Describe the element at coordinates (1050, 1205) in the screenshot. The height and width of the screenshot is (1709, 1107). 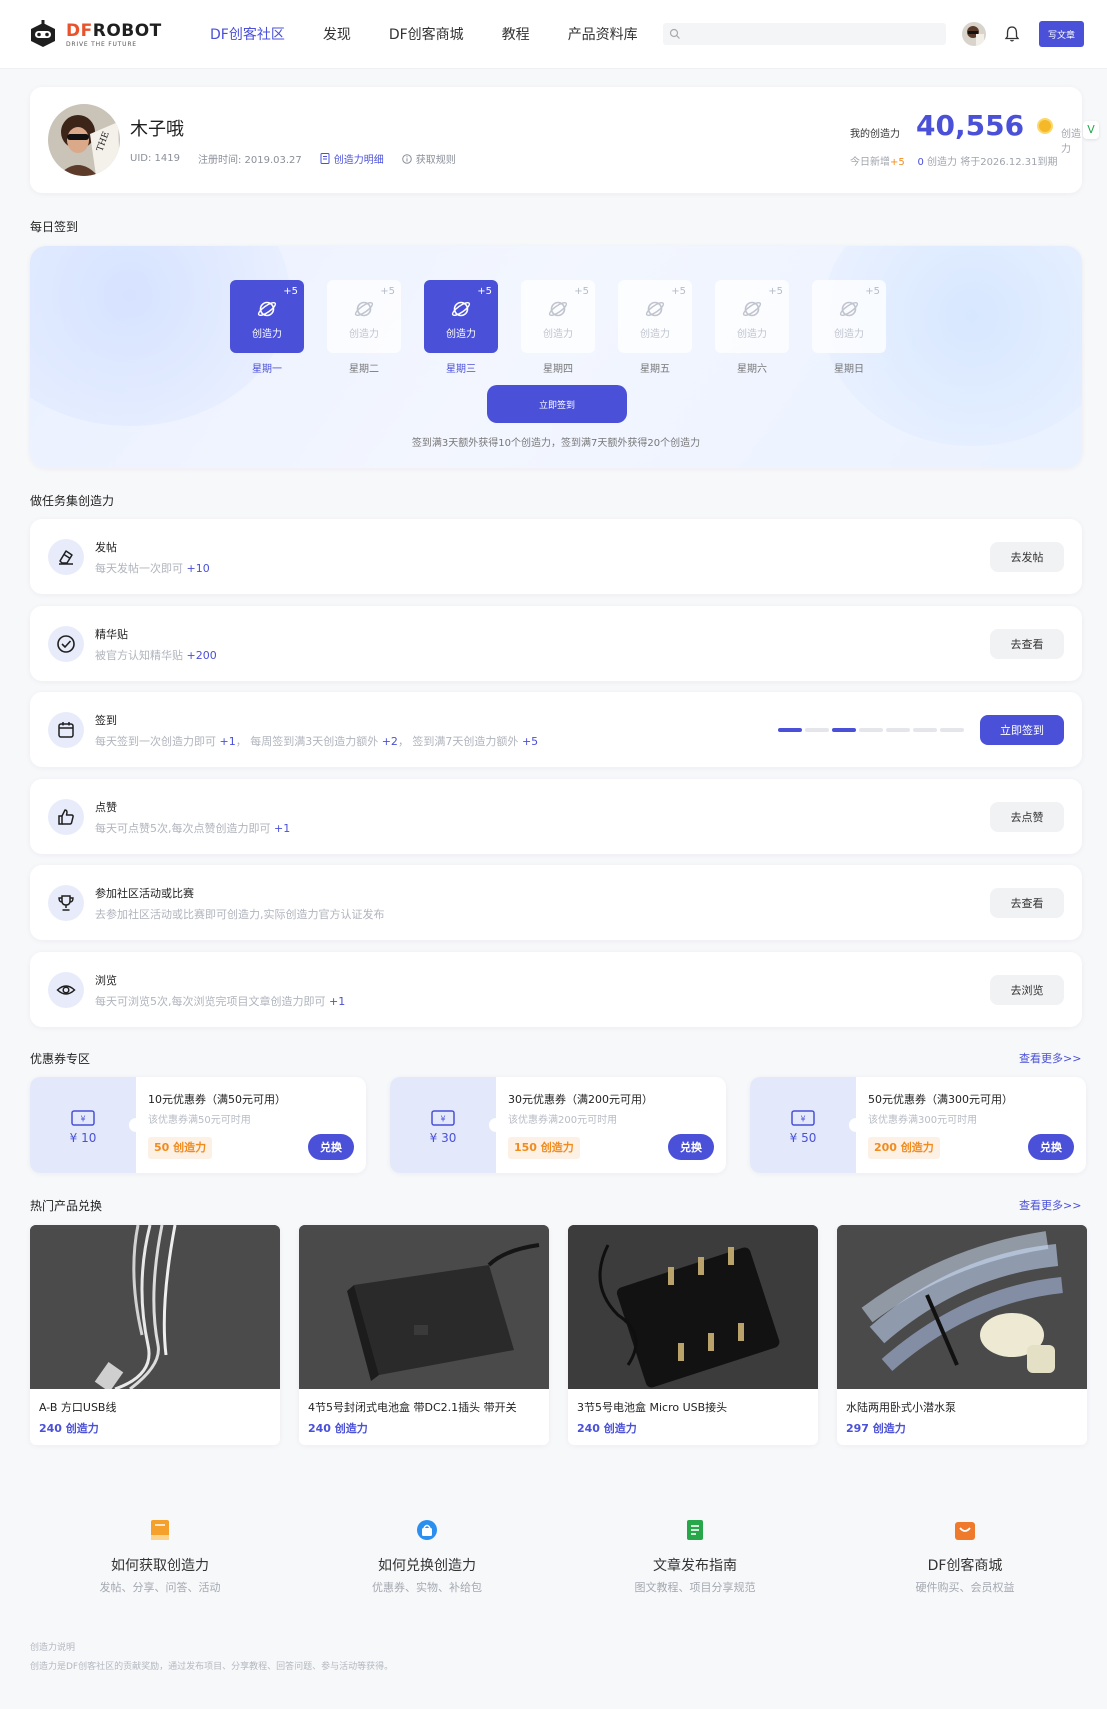
I see `products-more-link: 查看更多>>` at that location.